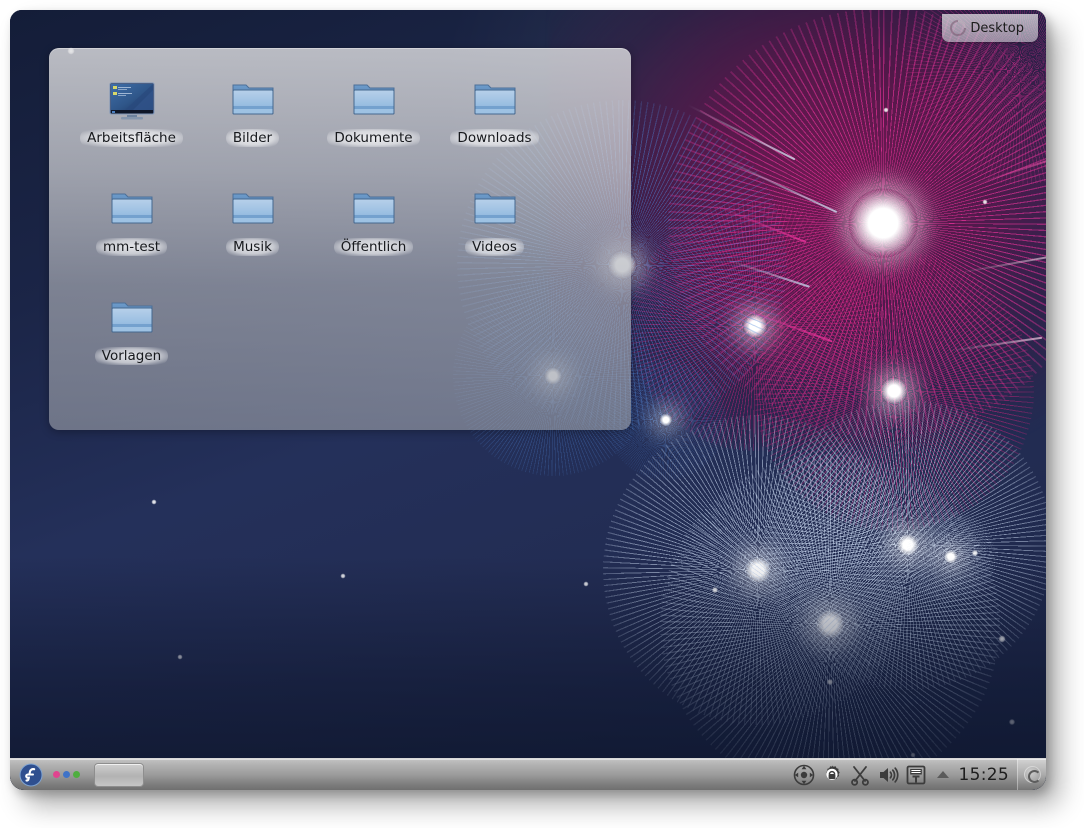 The height and width of the screenshot is (828, 1084). I want to click on taskbar-panel: 15:25, so click(528, 774).